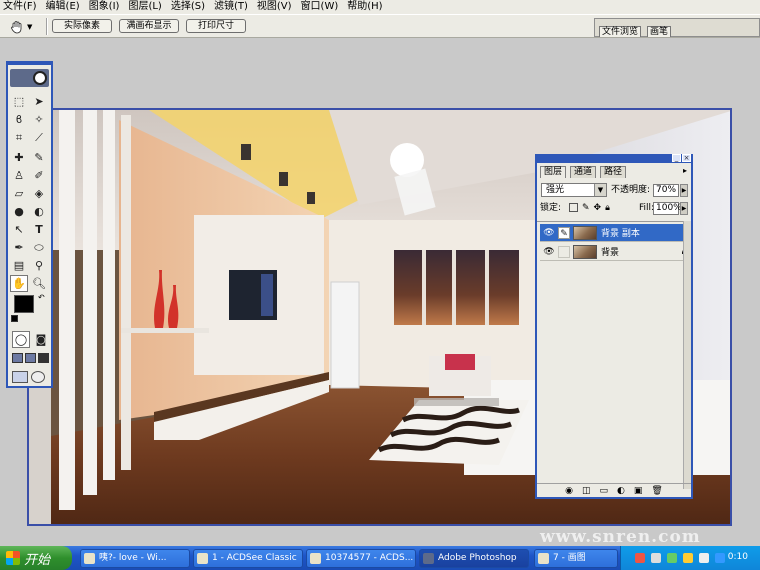  Describe the element at coordinates (19, 283) in the screenshot. I see `hand-tool-icon: ✋` at that location.